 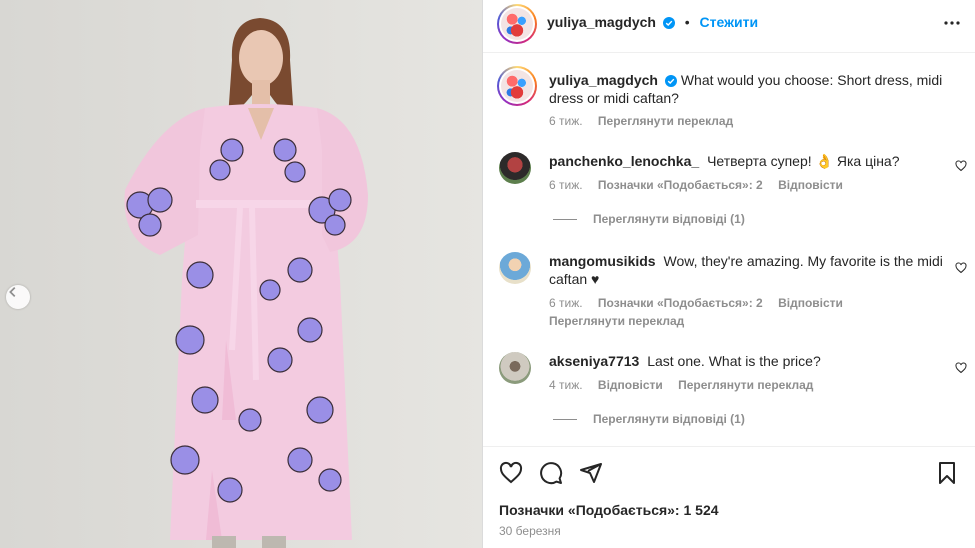 What do you see at coordinates (729, 22) in the screenshot?
I see `follow-button: Стежити` at bounding box center [729, 22].